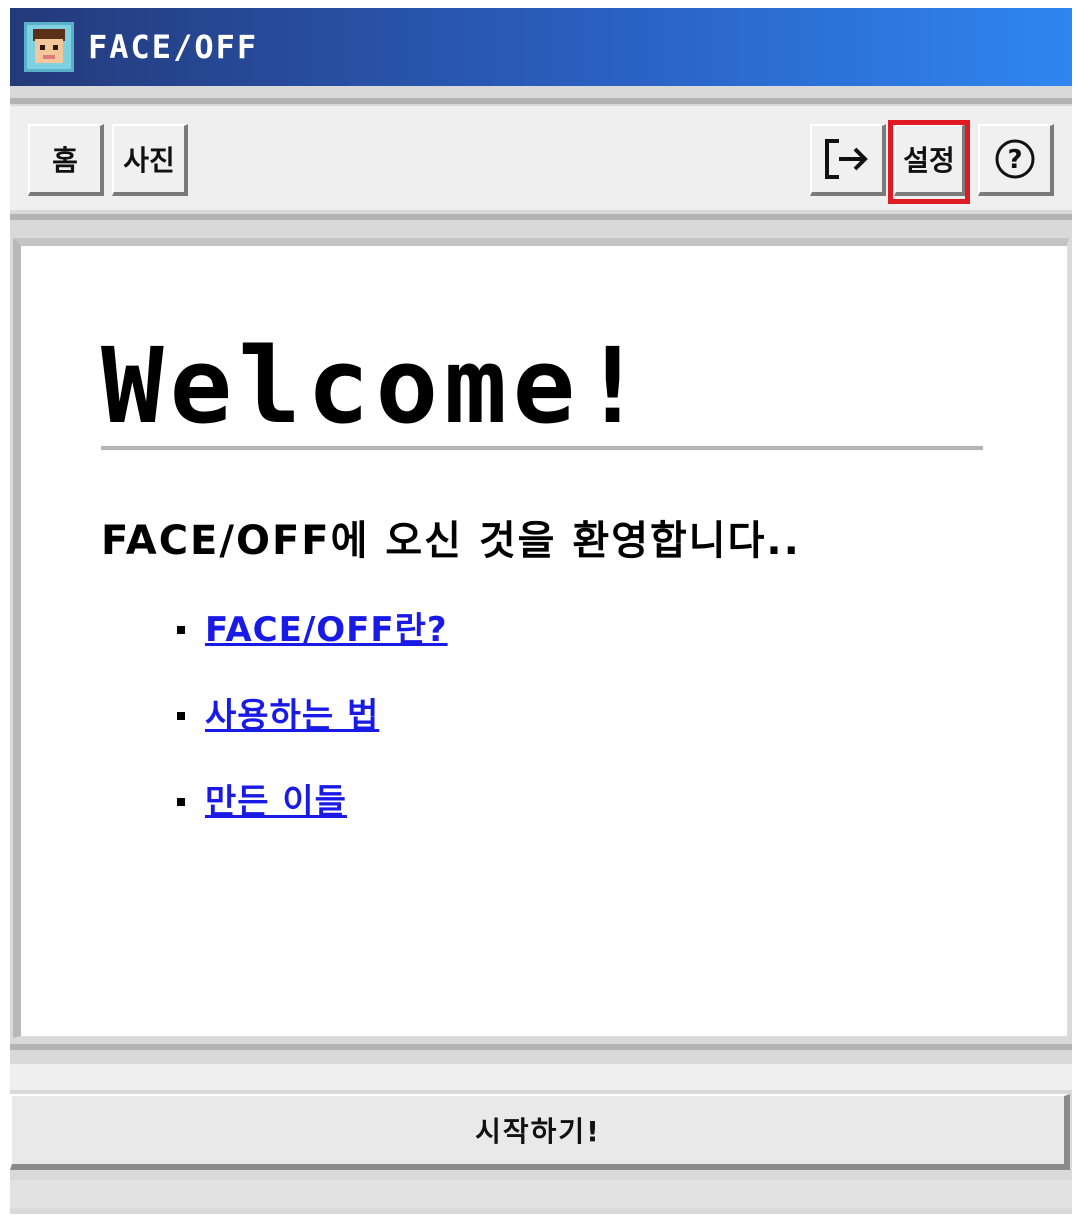 The width and height of the screenshot is (1080, 1216). Describe the element at coordinates (150, 160) in the screenshot. I see `photo-button: 사진` at that location.